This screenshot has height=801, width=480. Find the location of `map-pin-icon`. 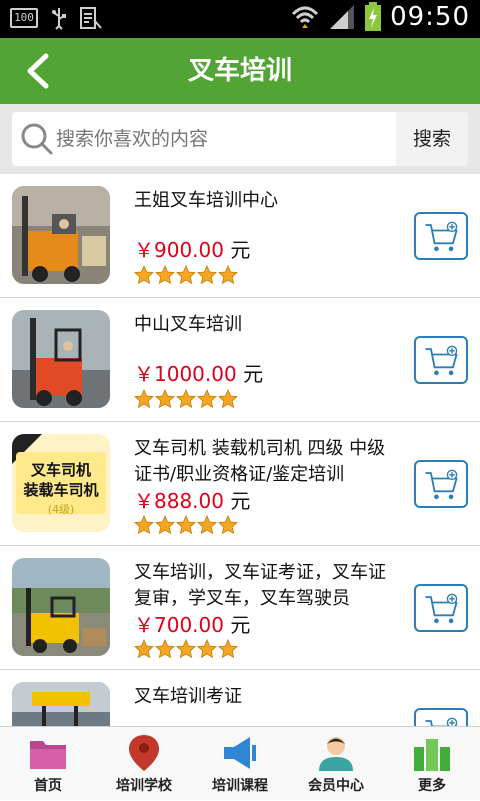

map-pin-icon is located at coordinates (144, 753).